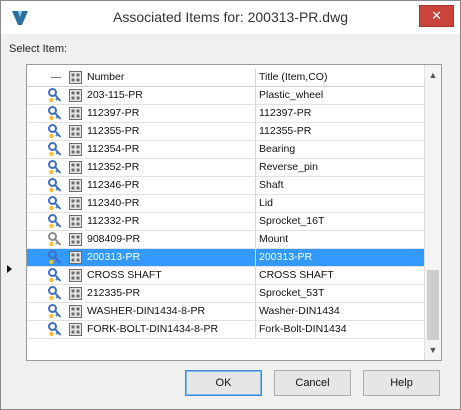 This screenshot has height=410, width=461. What do you see at coordinates (141, 168) in the screenshot?
I see `number-cell: 112352-PR` at bounding box center [141, 168].